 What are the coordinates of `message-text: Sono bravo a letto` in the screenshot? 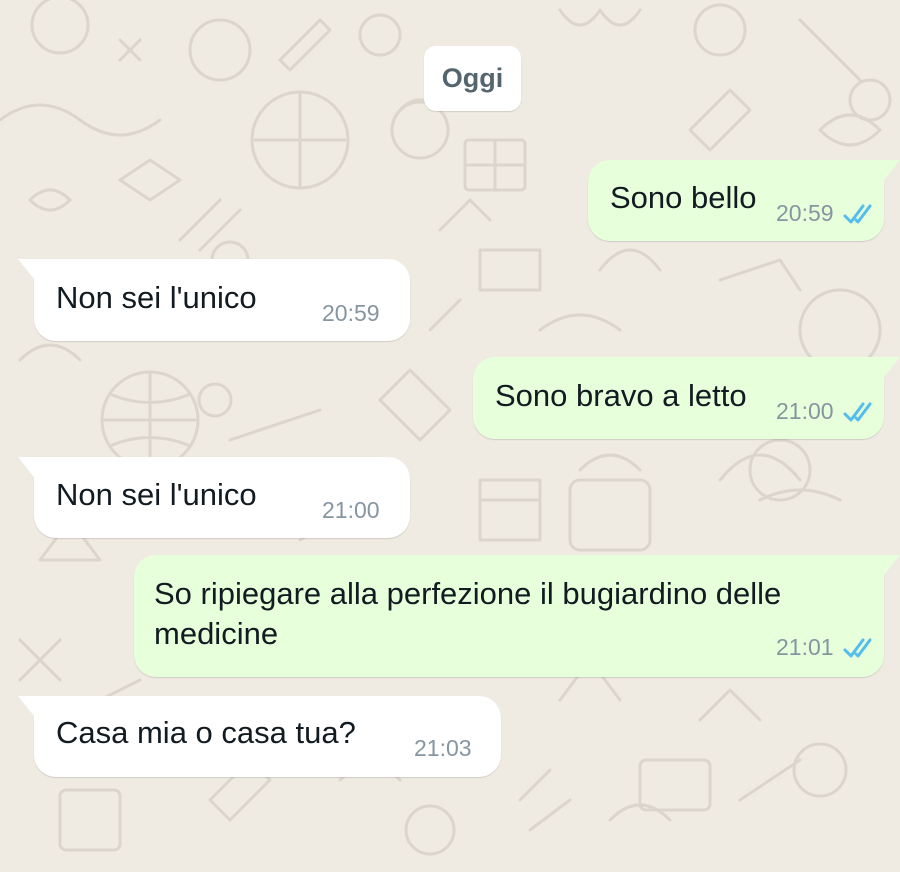 It's located at (621, 395).